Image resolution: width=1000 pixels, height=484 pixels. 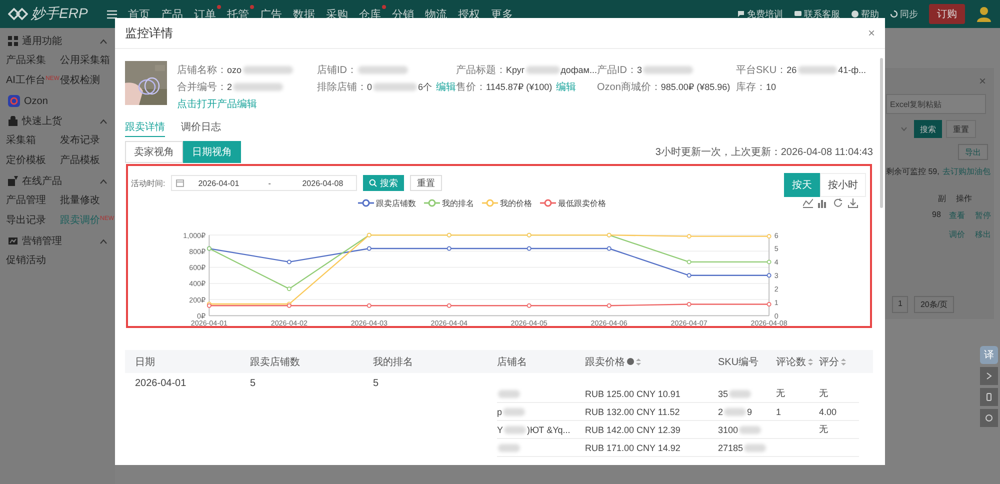 What do you see at coordinates (57, 101) in the screenshot?
I see `platform-header: Ozon` at bounding box center [57, 101].